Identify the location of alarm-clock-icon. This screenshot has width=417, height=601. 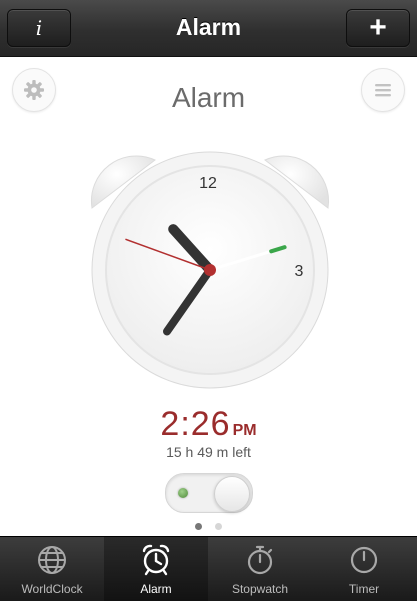
(156, 560).